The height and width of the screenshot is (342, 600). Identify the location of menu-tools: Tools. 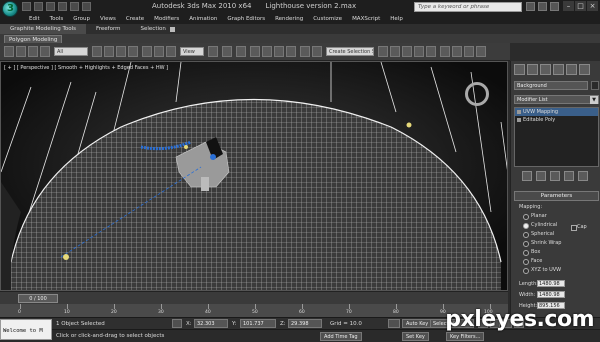
(57, 19).